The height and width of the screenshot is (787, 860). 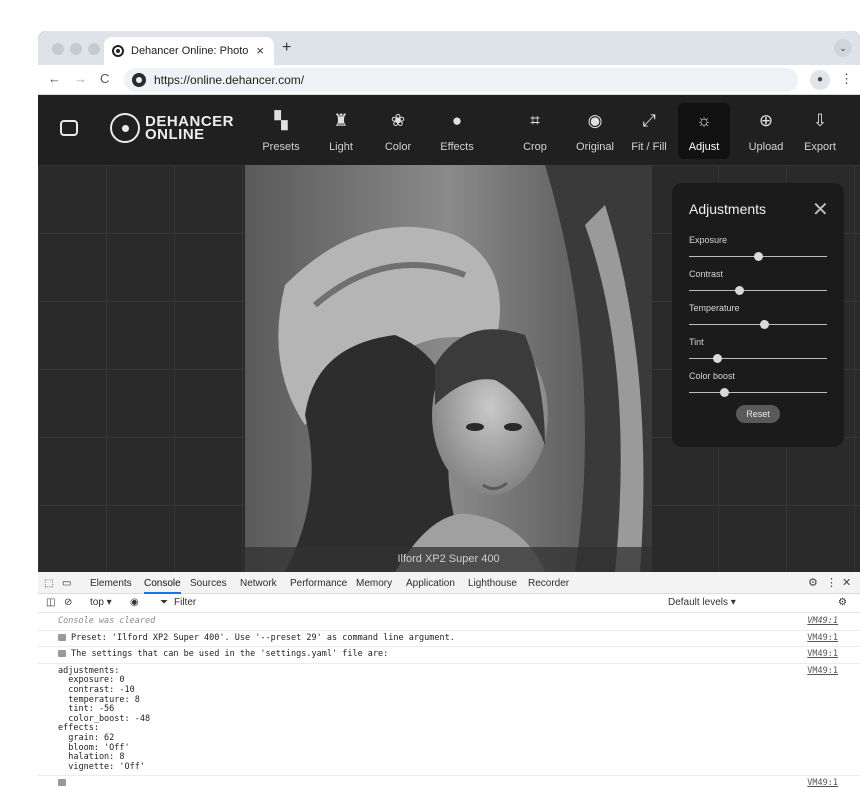 I want to click on preset-name-label: Ilford XP2 Super 400, so click(x=448, y=559).